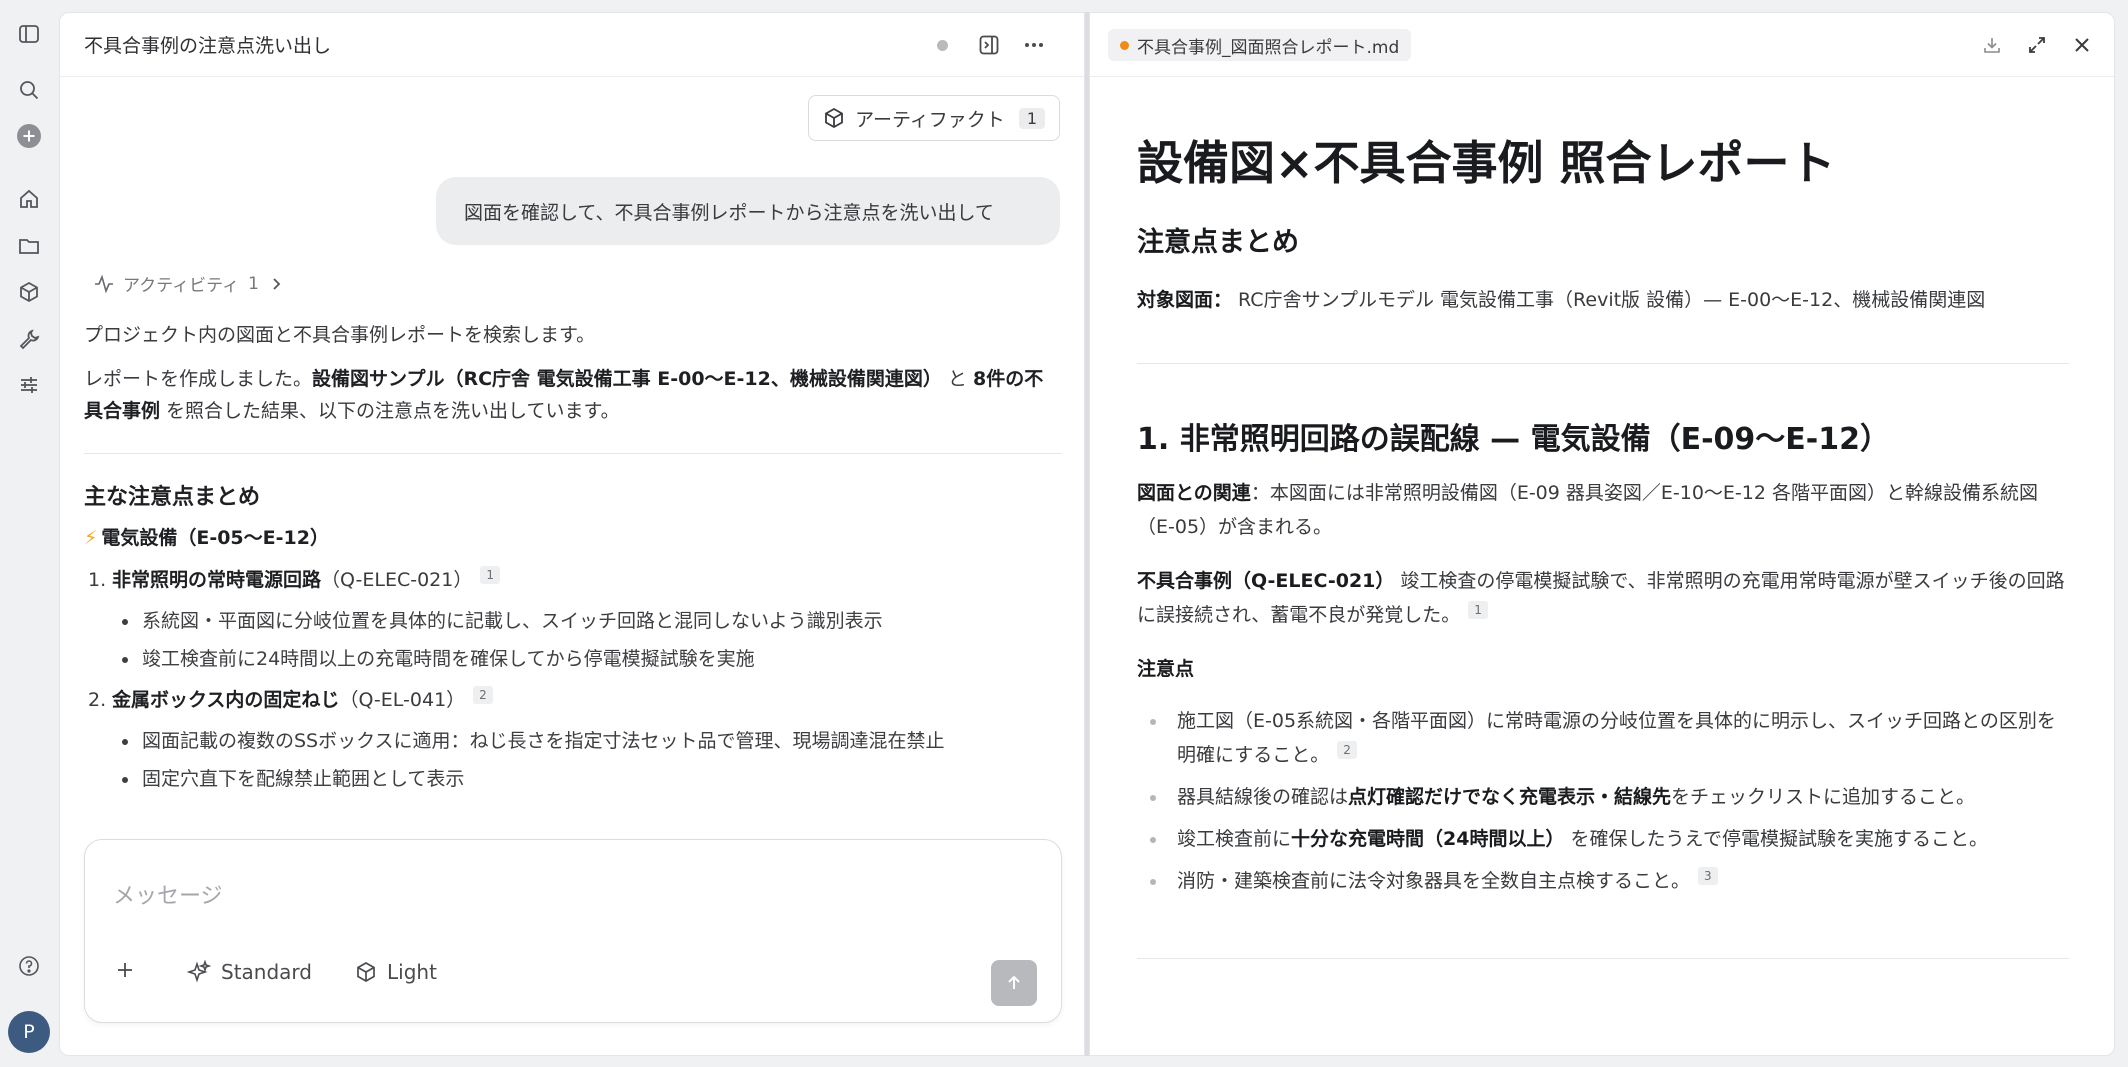 The width and height of the screenshot is (2128, 1067). I want to click on more-icon, so click(1034, 45).